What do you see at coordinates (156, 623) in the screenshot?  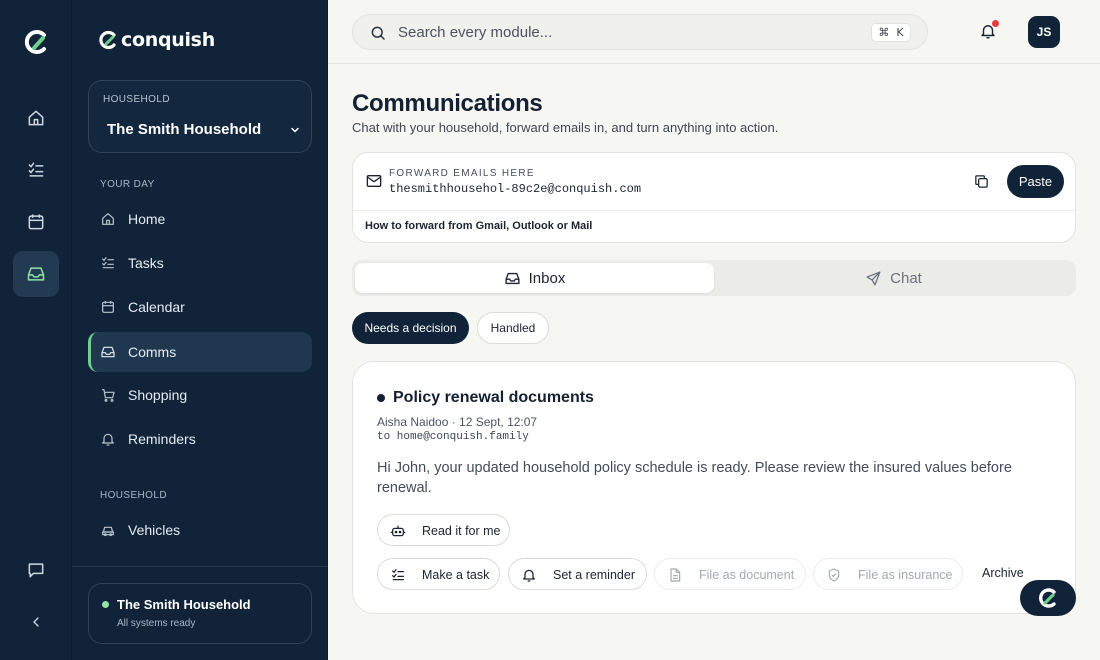 I see `status-subtitle: All systems ready` at bounding box center [156, 623].